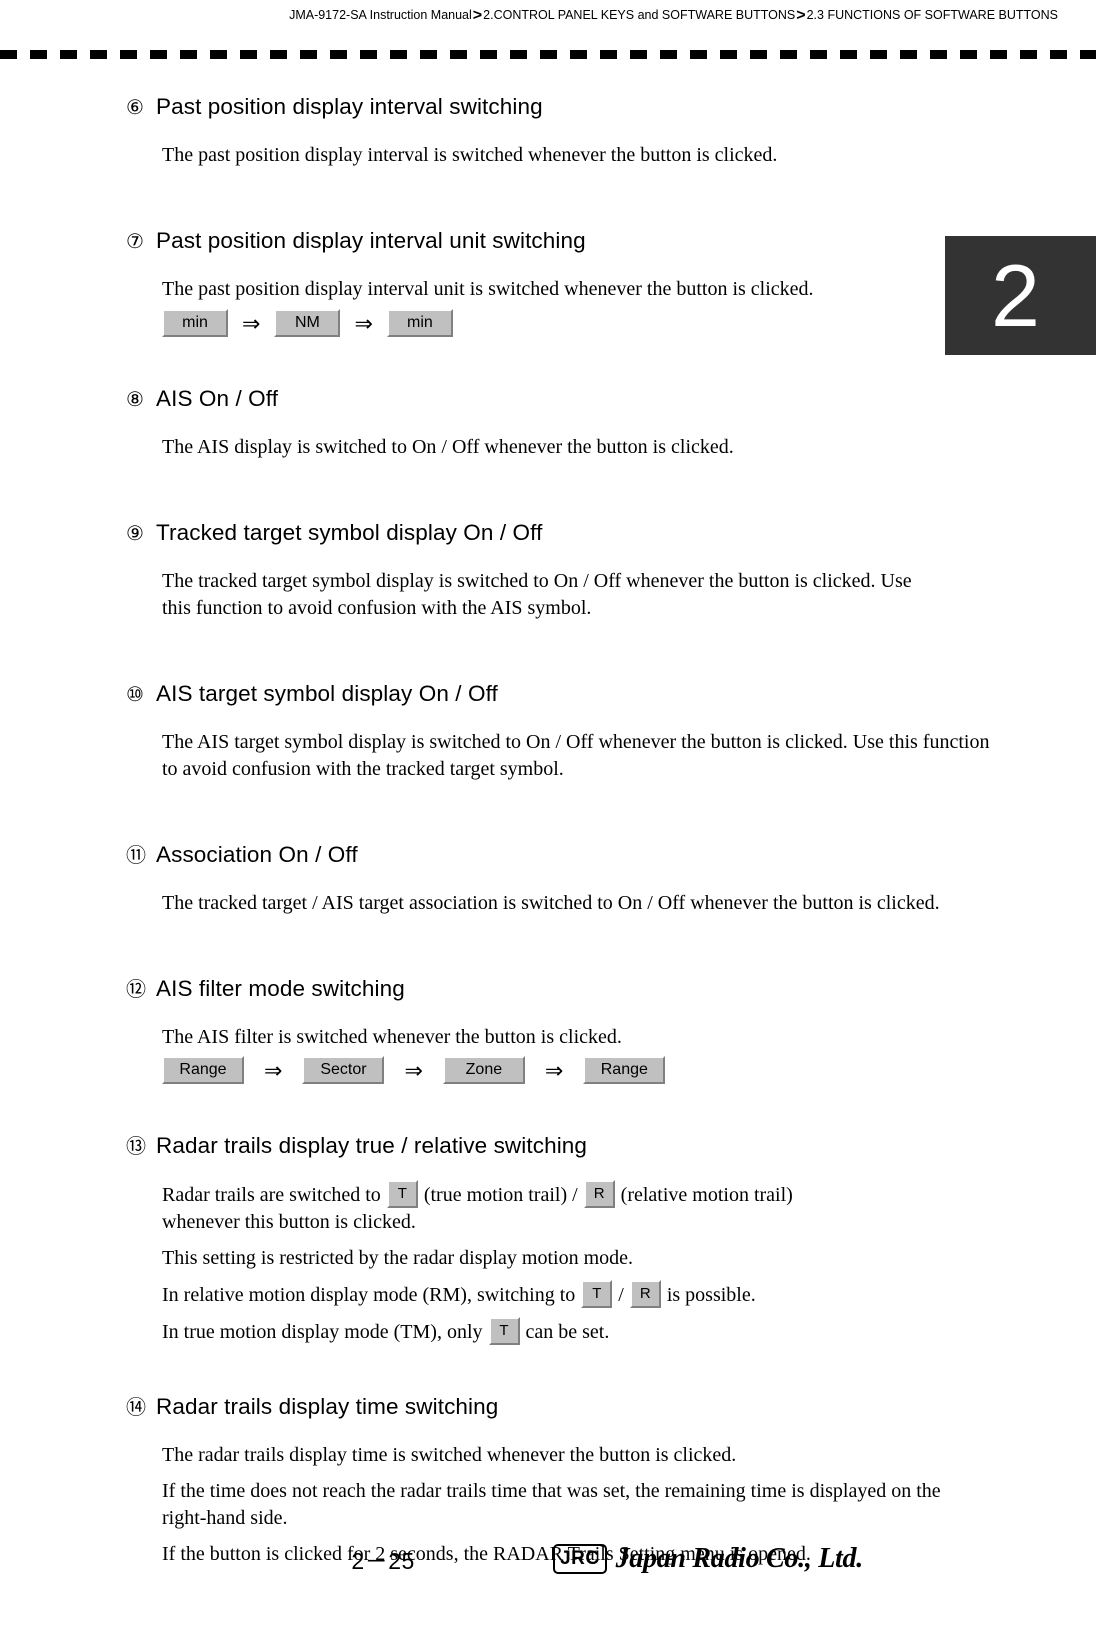 The width and height of the screenshot is (1096, 1641). Describe the element at coordinates (548, 989) in the screenshot. I see `section-12-heading: ⑫ AIS filter mode switching` at that location.